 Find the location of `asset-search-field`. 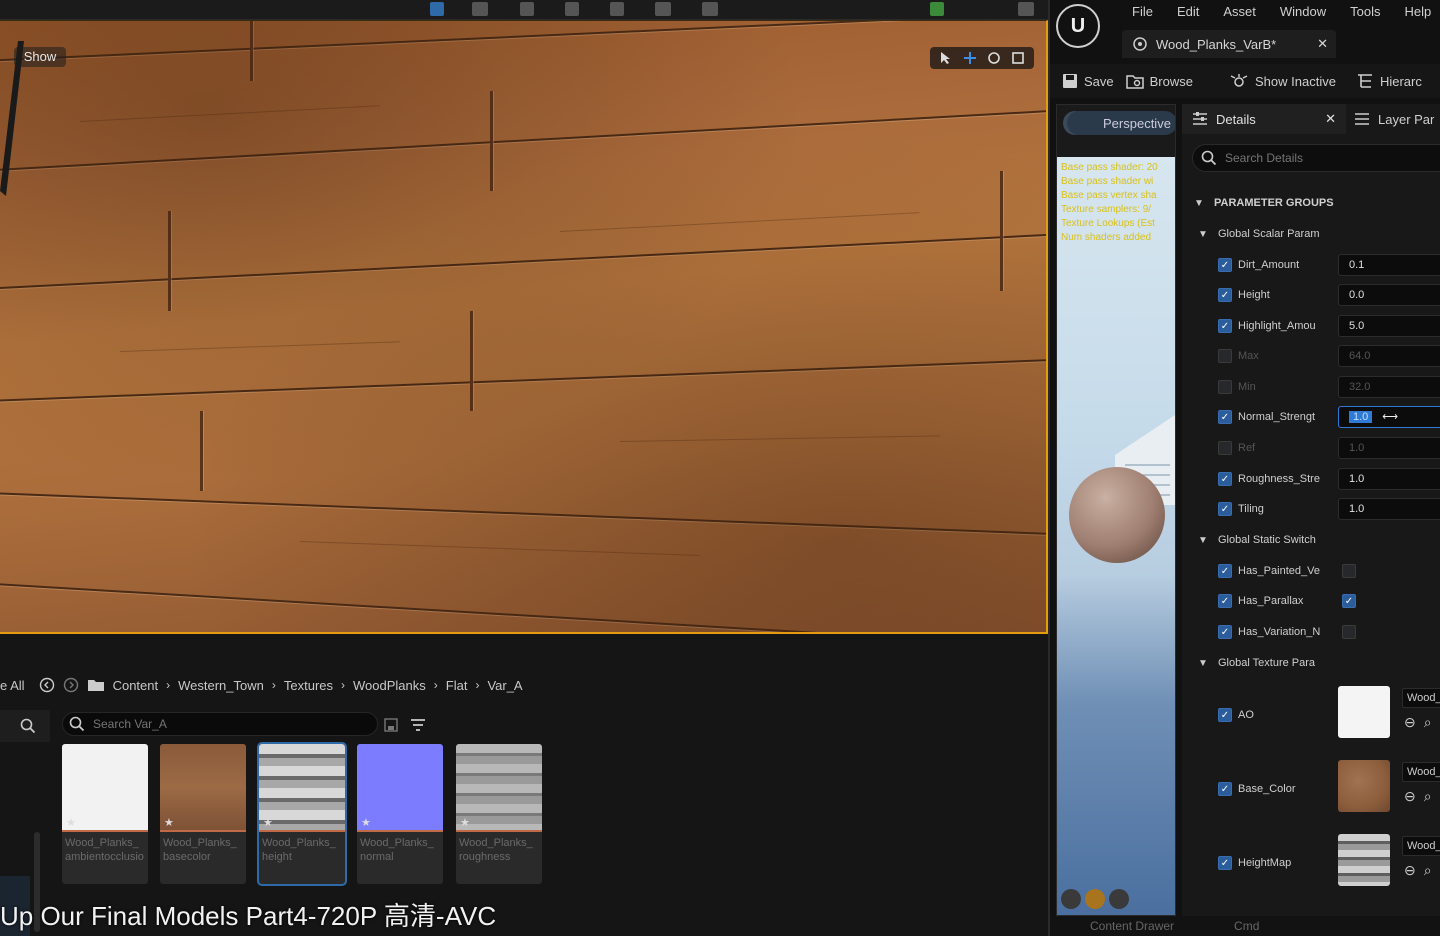

asset-search-field is located at coordinates (228, 724).